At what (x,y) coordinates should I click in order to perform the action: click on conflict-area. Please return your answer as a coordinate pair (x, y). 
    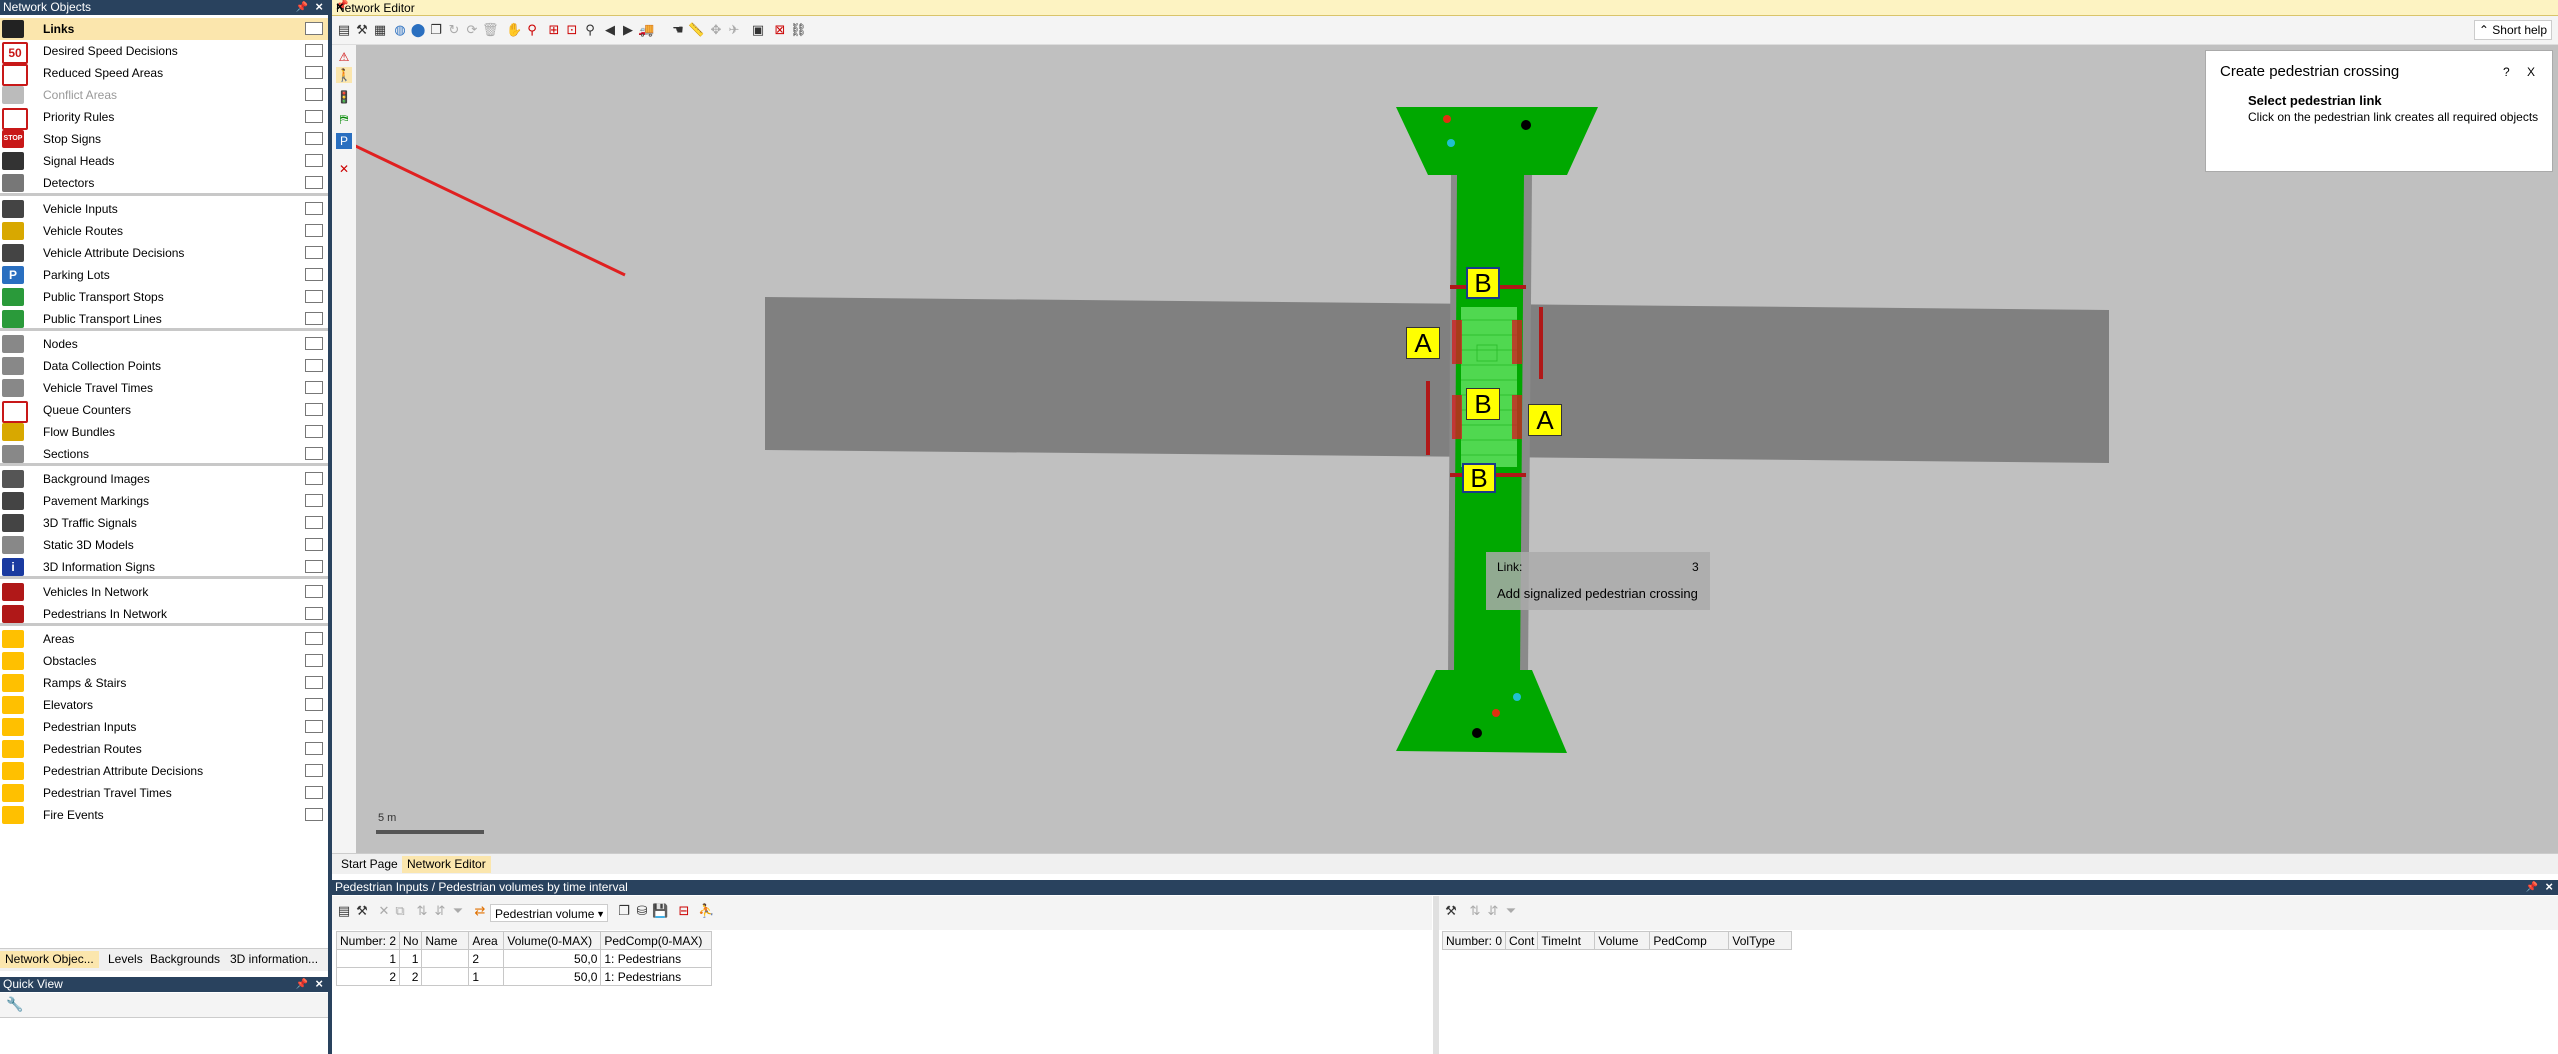
    Looking at the image, I should click on (1457, 417).